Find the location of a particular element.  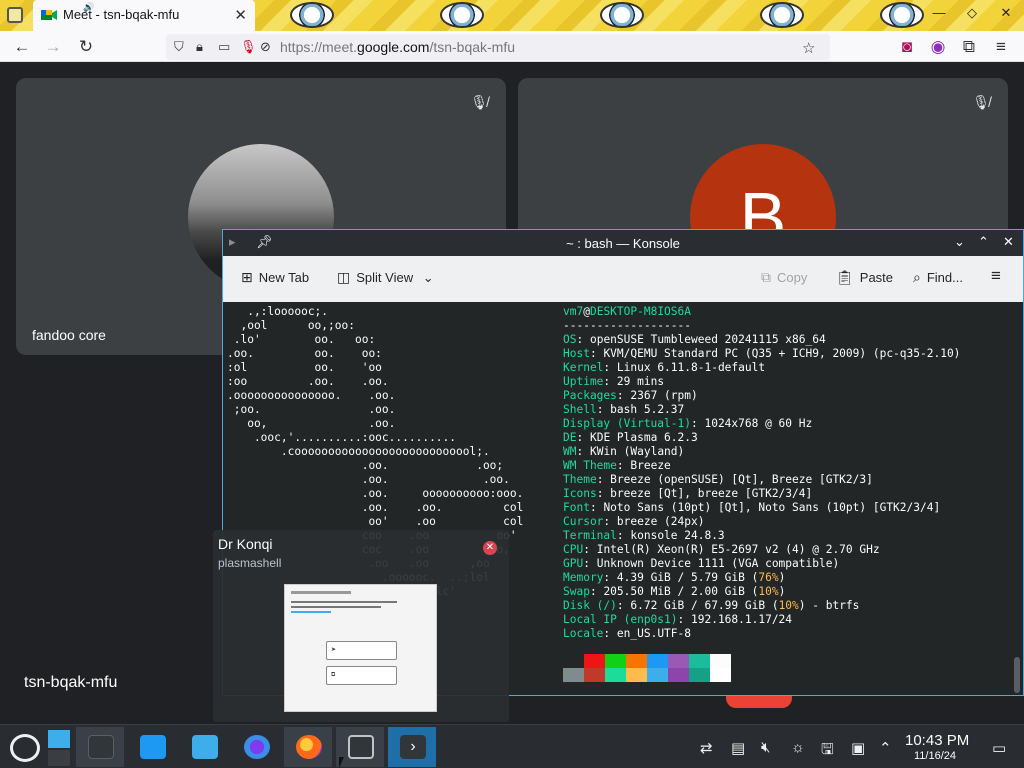

pocket-icon: ◙ is located at coordinates (907, 47).